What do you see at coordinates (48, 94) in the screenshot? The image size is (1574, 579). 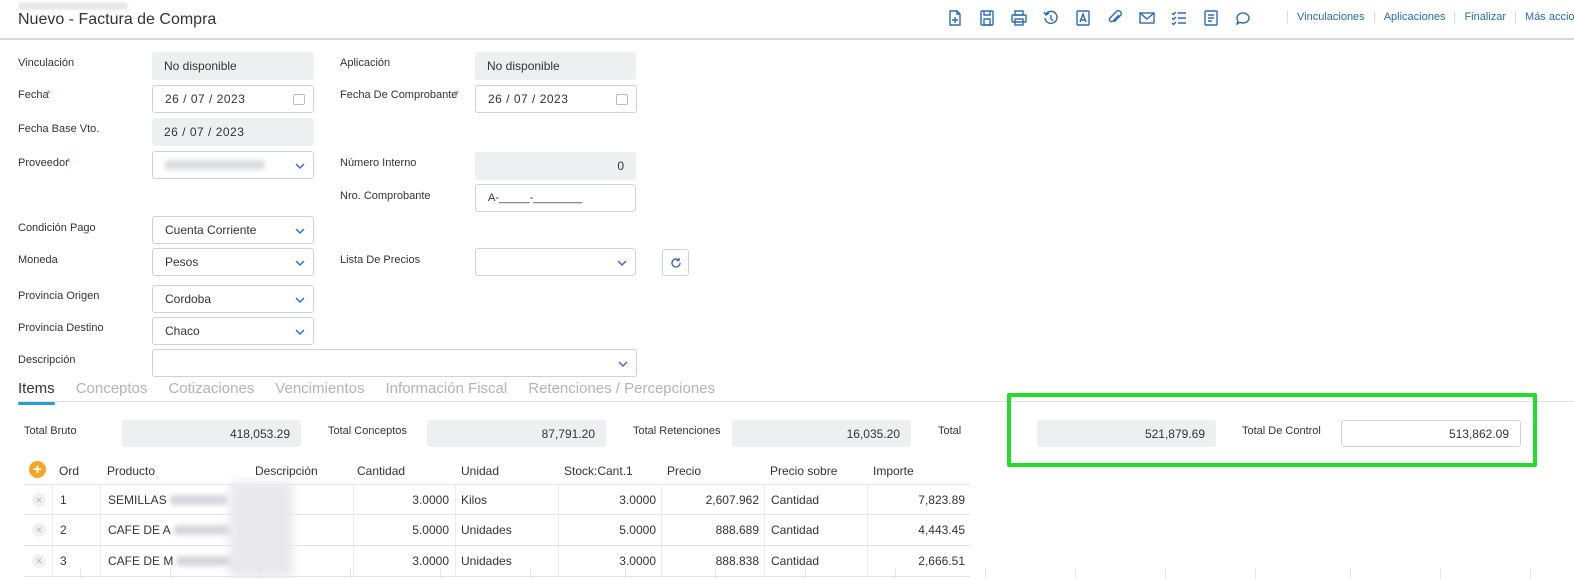 I see `required-marker: *` at bounding box center [48, 94].